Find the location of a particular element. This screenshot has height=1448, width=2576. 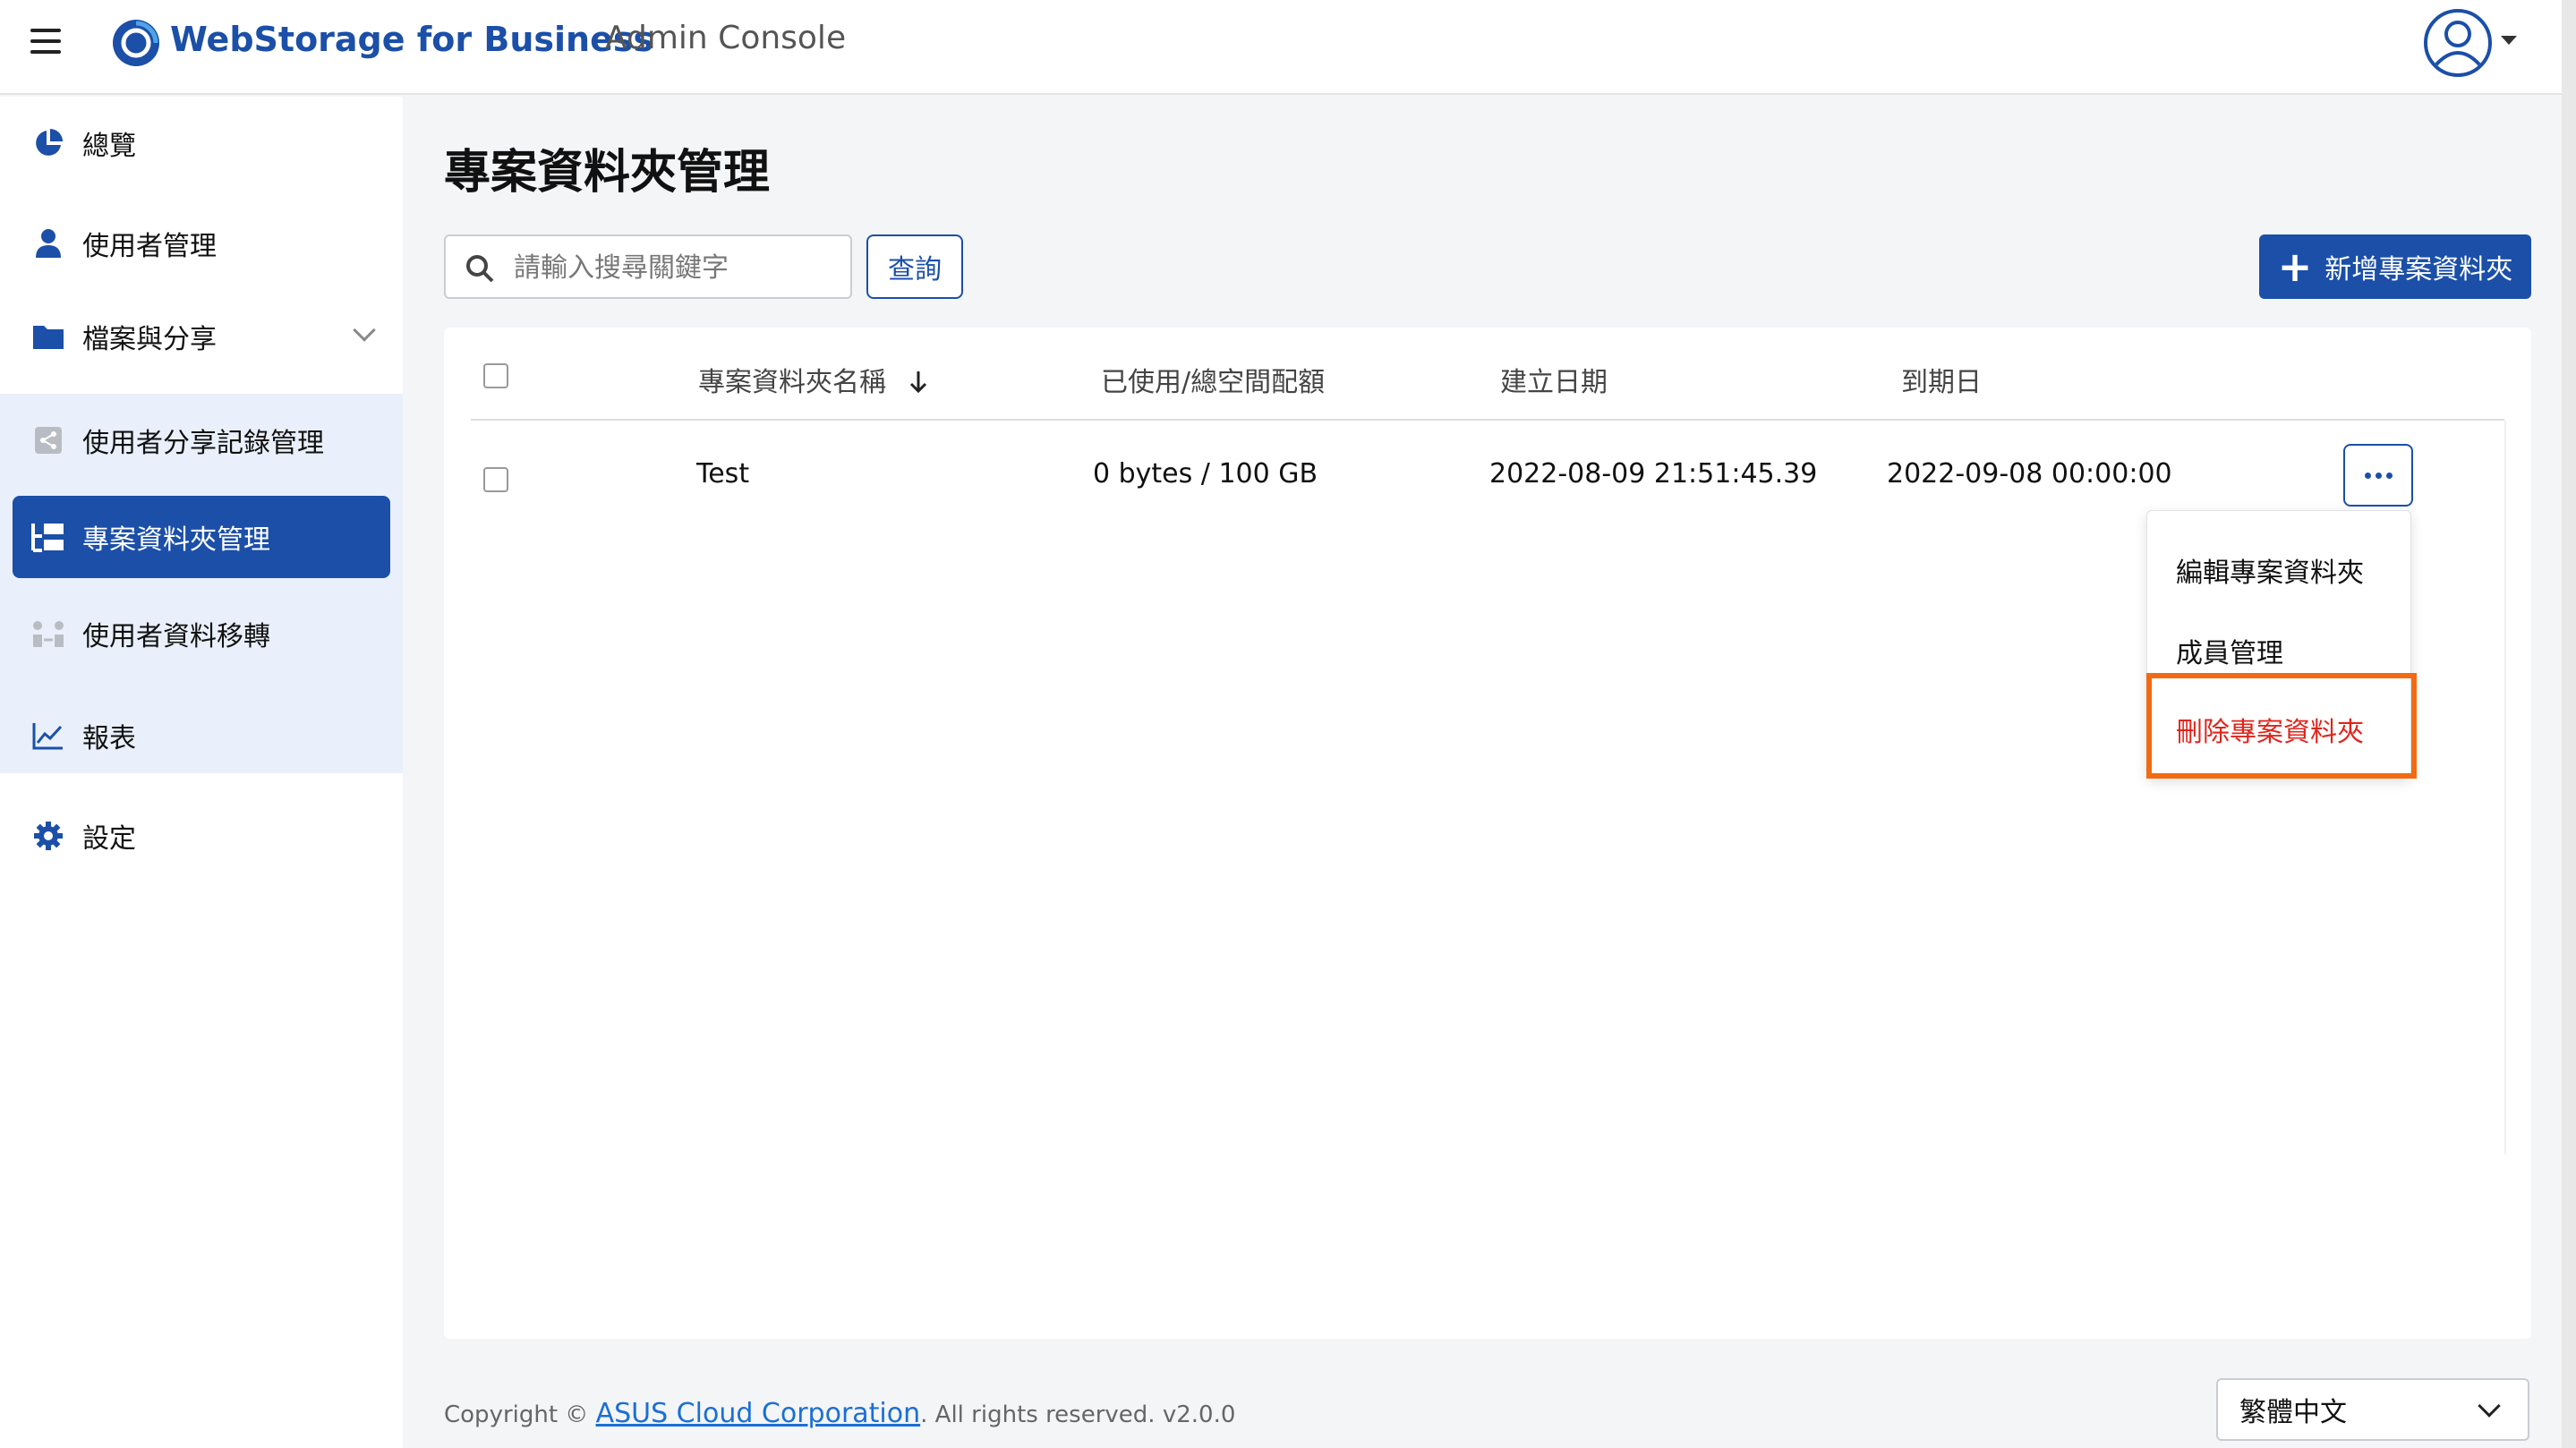

project-folder-icon is located at coordinates (48, 537).